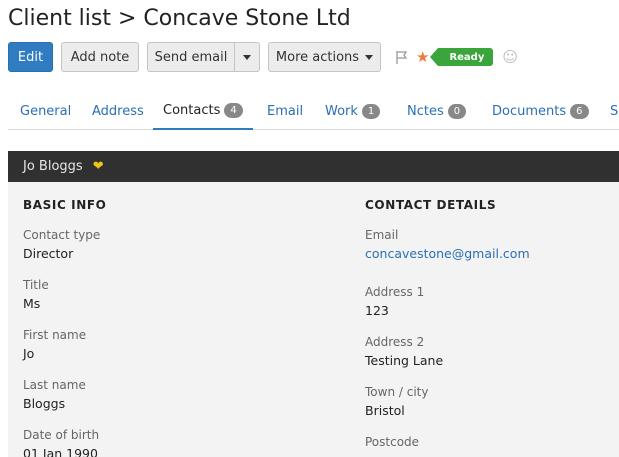 This screenshot has width=619, height=457. What do you see at coordinates (98, 166) in the screenshot?
I see `heart-icon: ❤` at bounding box center [98, 166].